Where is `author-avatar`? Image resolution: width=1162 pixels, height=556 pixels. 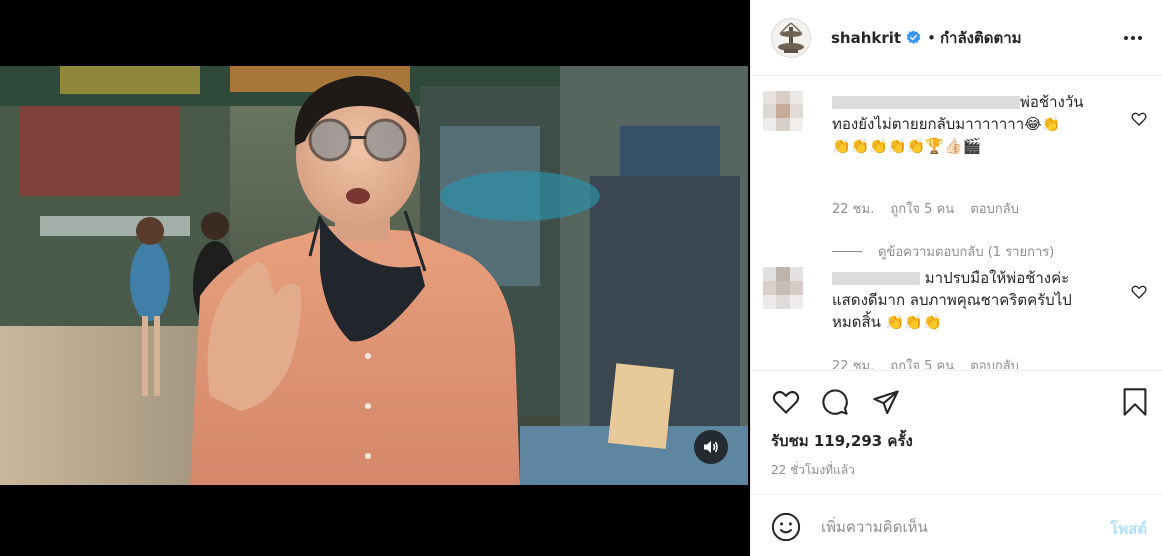 author-avatar is located at coordinates (791, 37).